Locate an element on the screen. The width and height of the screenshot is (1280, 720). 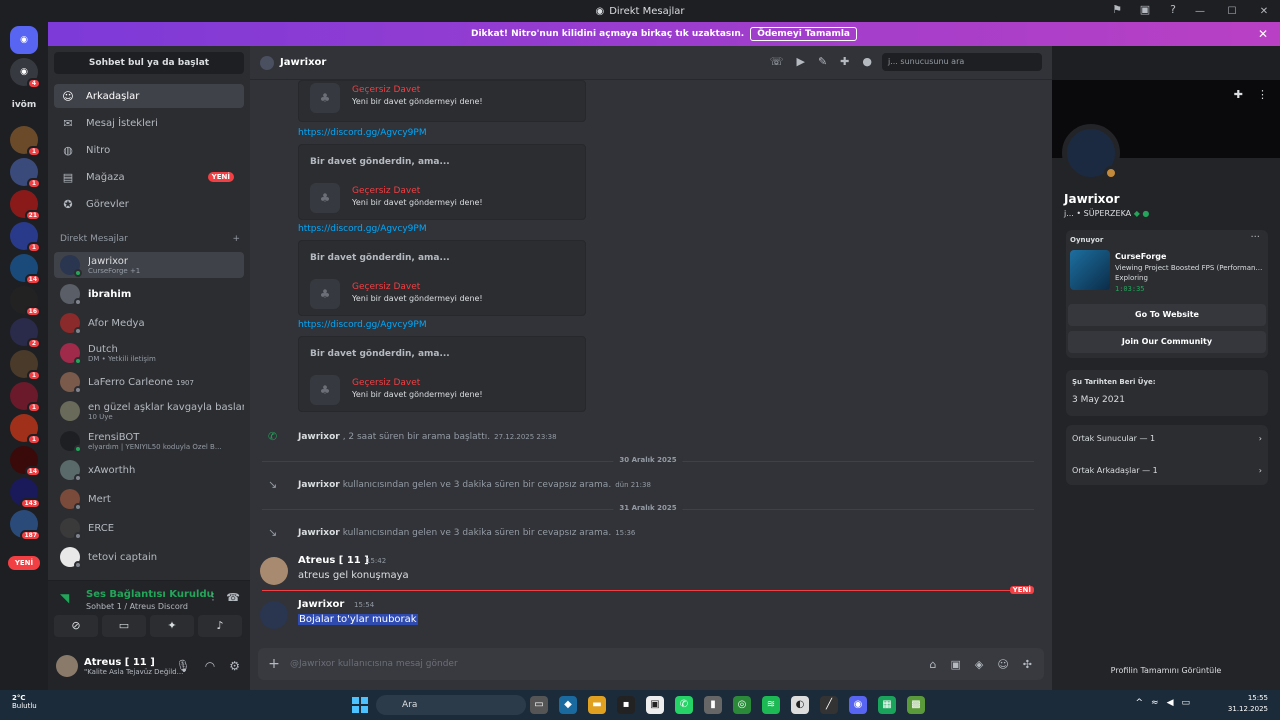
inbox-icon: ▣ is located at coordinates (1145, 10).